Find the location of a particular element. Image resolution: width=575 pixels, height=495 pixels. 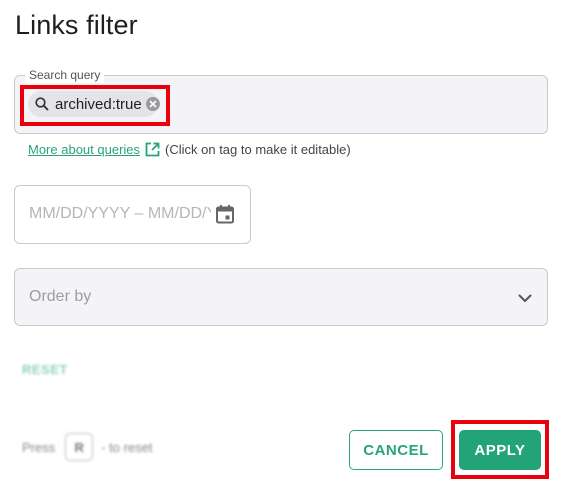

reset-button: RESET is located at coordinates (45, 369).